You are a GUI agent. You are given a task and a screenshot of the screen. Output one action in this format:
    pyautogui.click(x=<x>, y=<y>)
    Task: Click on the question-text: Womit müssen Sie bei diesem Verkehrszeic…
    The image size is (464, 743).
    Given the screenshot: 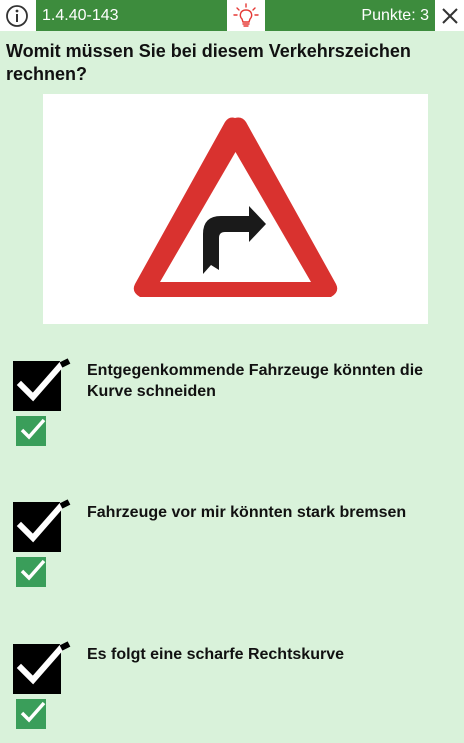 What is the action you would take?
    pyautogui.click(x=208, y=62)
    